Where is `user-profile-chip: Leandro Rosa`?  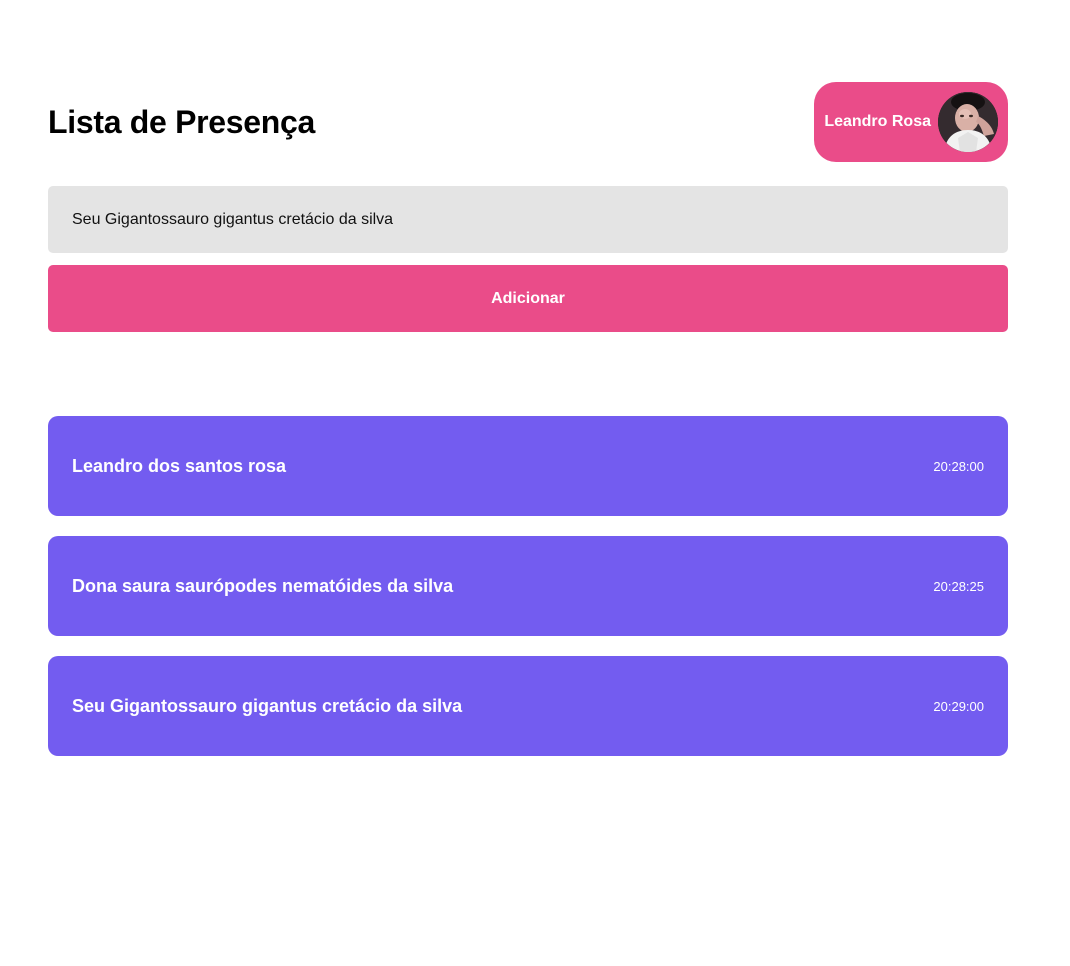 user-profile-chip: Leandro Rosa is located at coordinates (911, 122).